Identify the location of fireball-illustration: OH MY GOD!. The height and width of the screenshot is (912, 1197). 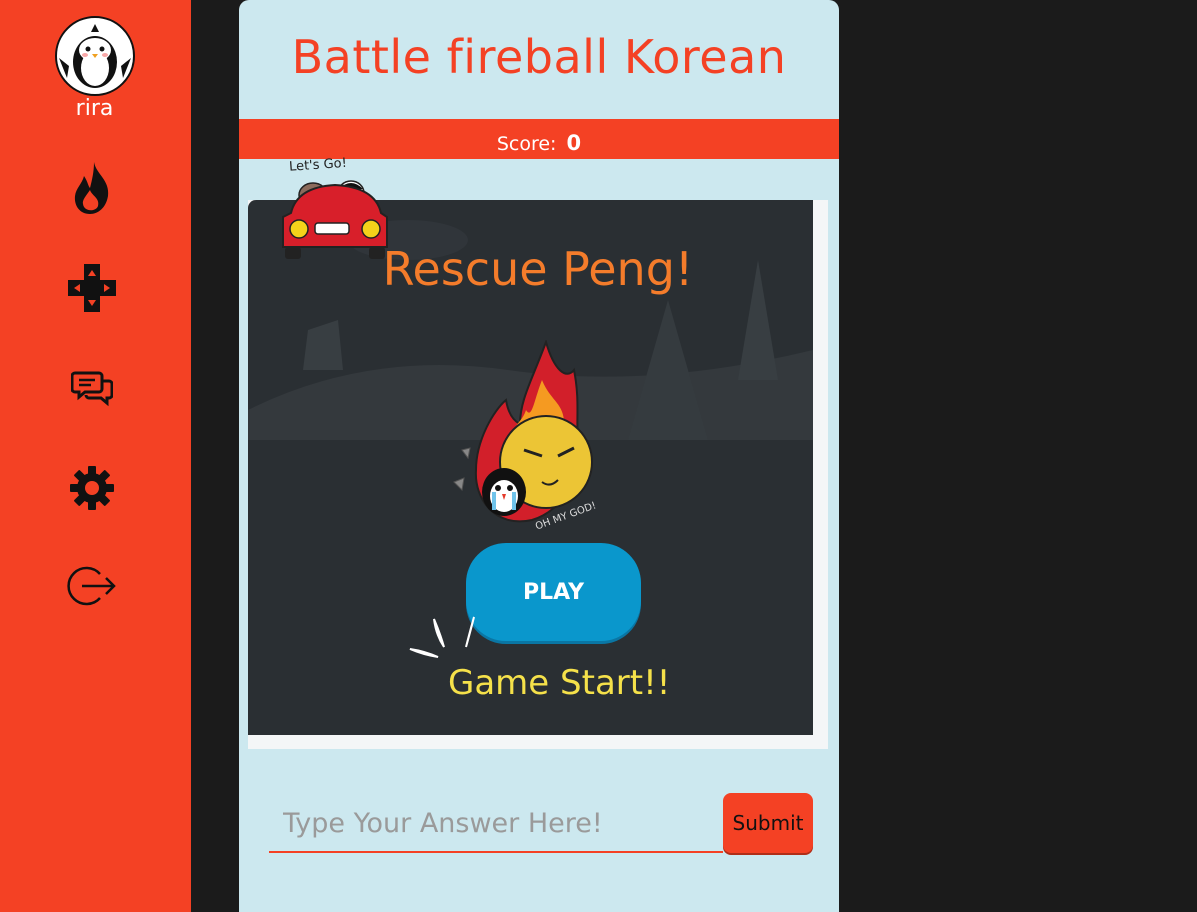
(531, 435).